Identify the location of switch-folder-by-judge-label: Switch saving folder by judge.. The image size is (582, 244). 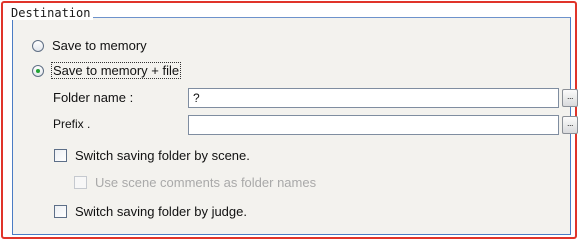
(161, 211).